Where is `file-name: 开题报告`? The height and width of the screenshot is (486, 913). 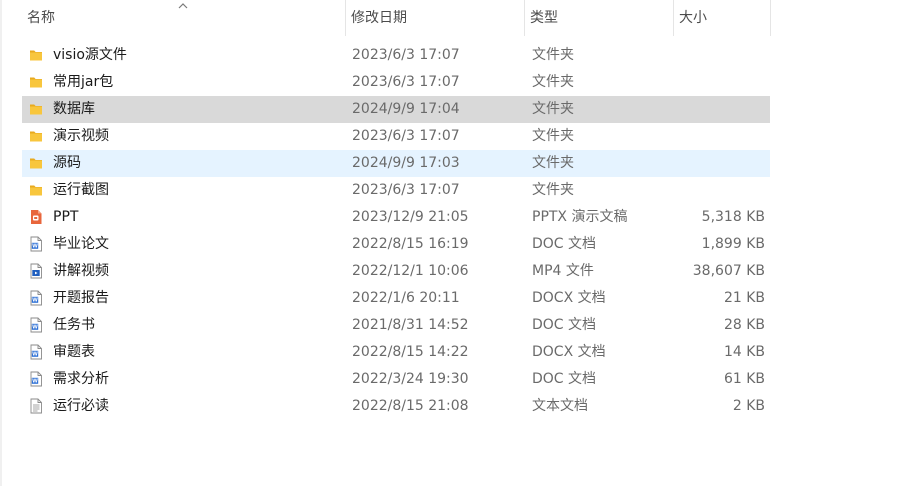
file-name: 开题报告 is located at coordinates (81, 298).